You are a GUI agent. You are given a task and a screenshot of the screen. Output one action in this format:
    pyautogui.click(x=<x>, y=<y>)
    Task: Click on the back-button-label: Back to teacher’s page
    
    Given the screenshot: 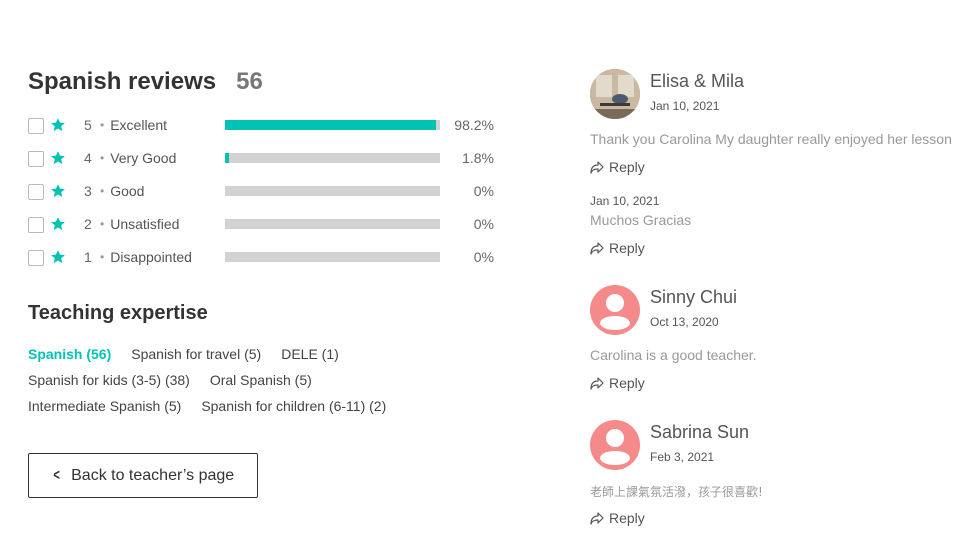 What is the action you would take?
    pyautogui.click(x=153, y=475)
    